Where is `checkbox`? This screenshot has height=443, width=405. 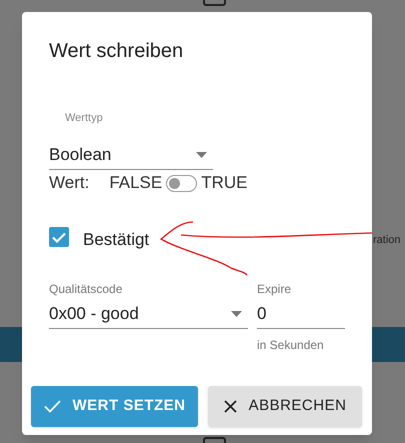
checkbox is located at coordinates (59, 237).